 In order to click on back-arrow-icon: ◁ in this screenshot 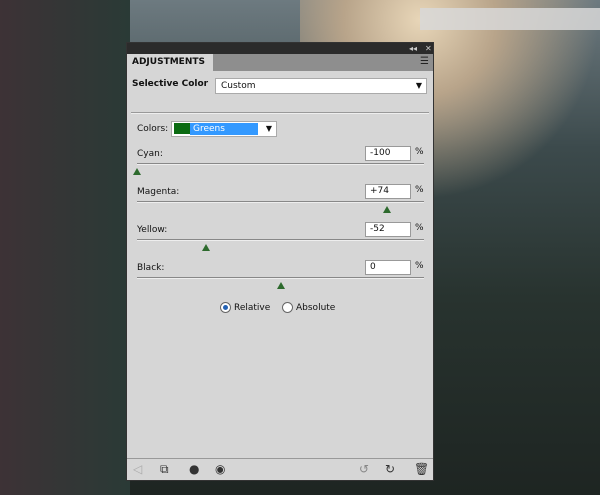, I will do `click(137, 469)`.